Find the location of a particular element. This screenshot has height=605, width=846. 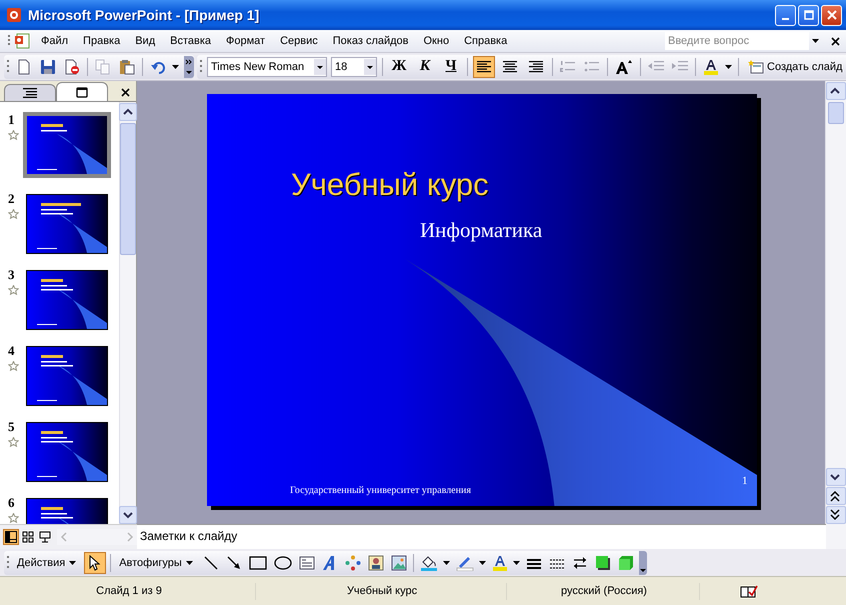

increase-font-size-icon is located at coordinates (624, 66).